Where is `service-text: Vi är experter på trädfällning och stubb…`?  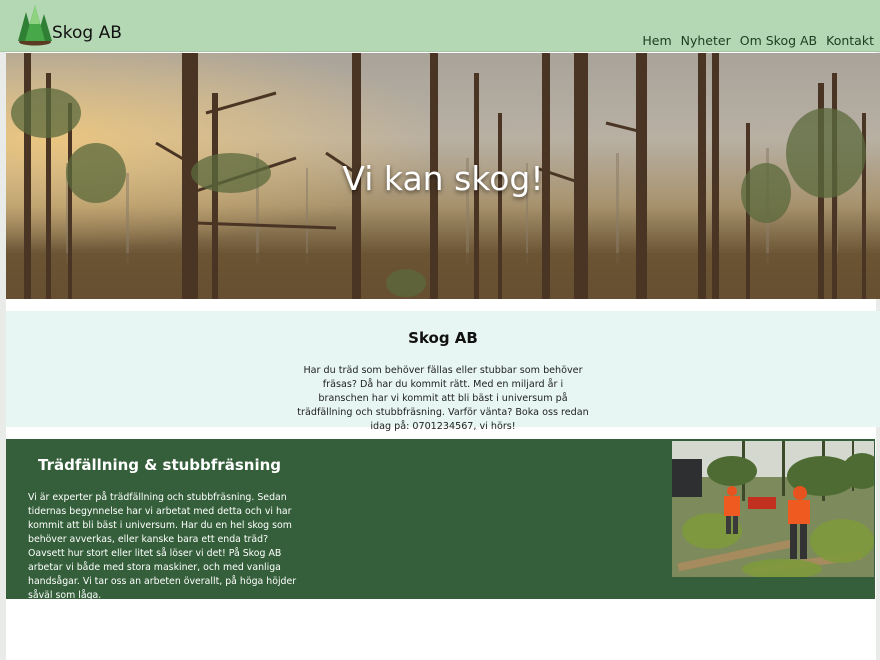
service-text: Vi är experter på trädfällning och stubb… is located at coordinates (162, 546).